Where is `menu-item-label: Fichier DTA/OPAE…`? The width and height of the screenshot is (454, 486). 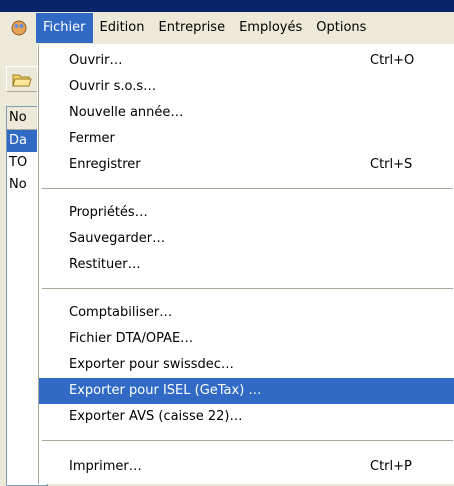 menu-item-label: Fichier DTA/OPAE… is located at coordinates (131, 338).